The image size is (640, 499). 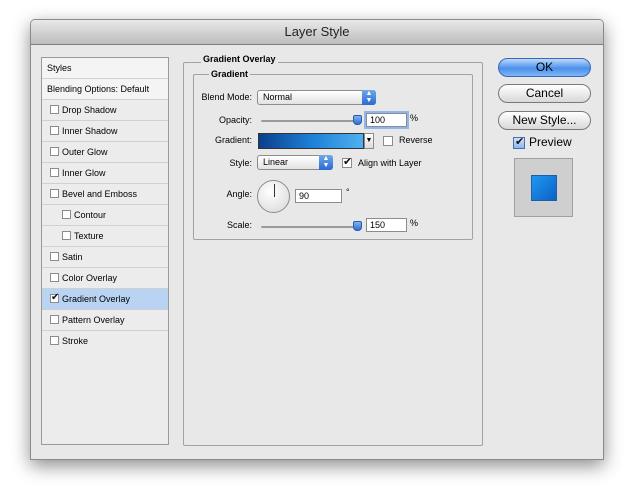 What do you see at coordinates (550, 142) in the screenshot?
I see `preview-label: Preview` at bounding box center [550, 142].